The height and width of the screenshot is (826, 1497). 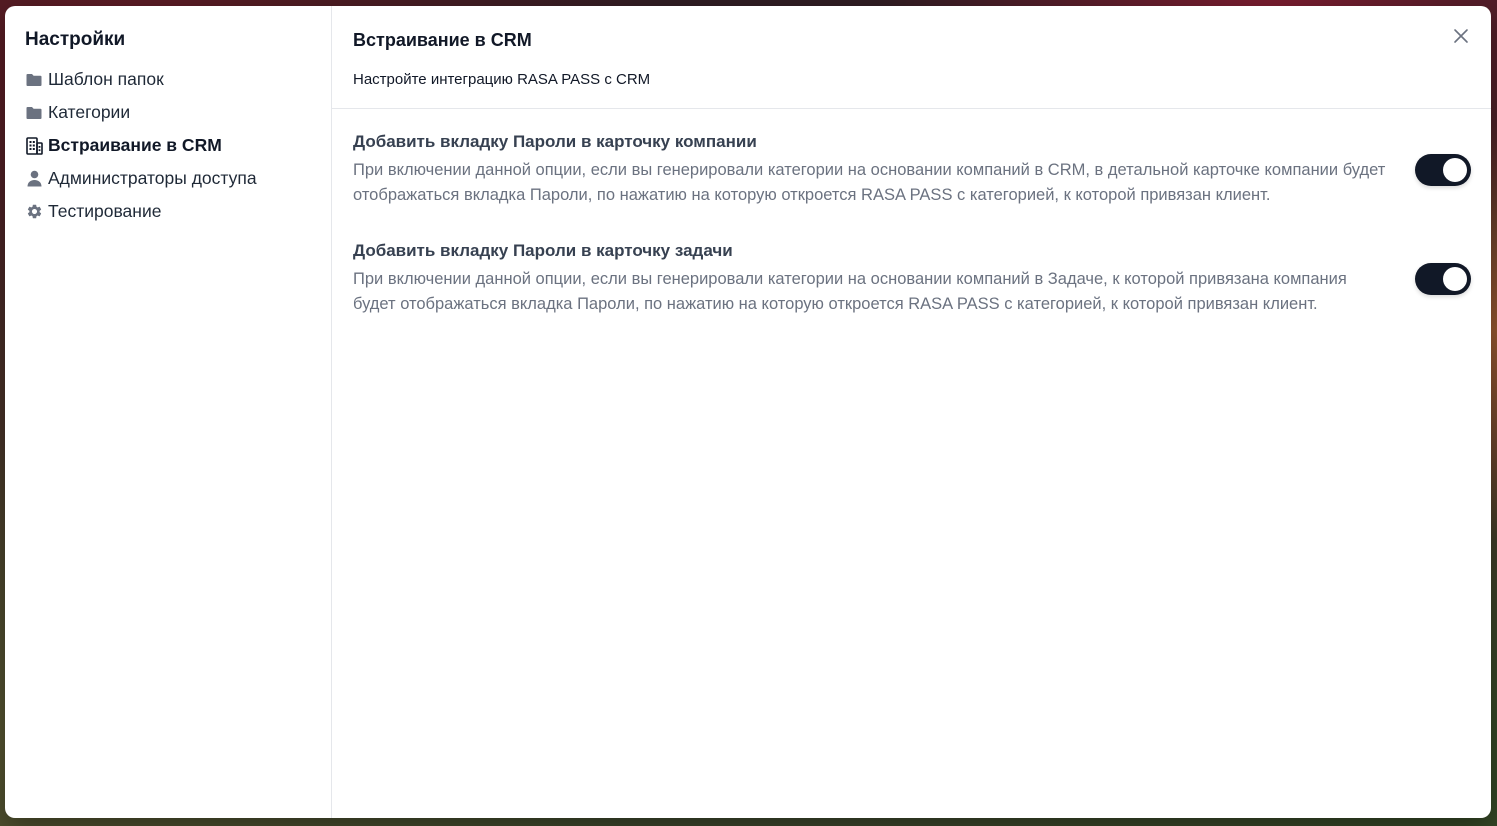 I want to click on gear-icon, so click(x=34, y=212).